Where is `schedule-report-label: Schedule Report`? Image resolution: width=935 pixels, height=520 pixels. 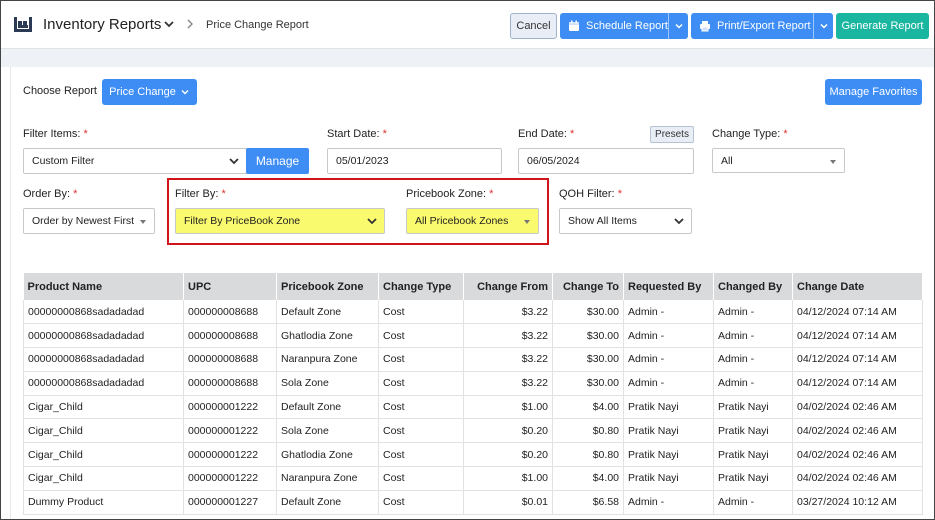
schedule-report-label: Schedule Report is located at coordinates (627, 26).